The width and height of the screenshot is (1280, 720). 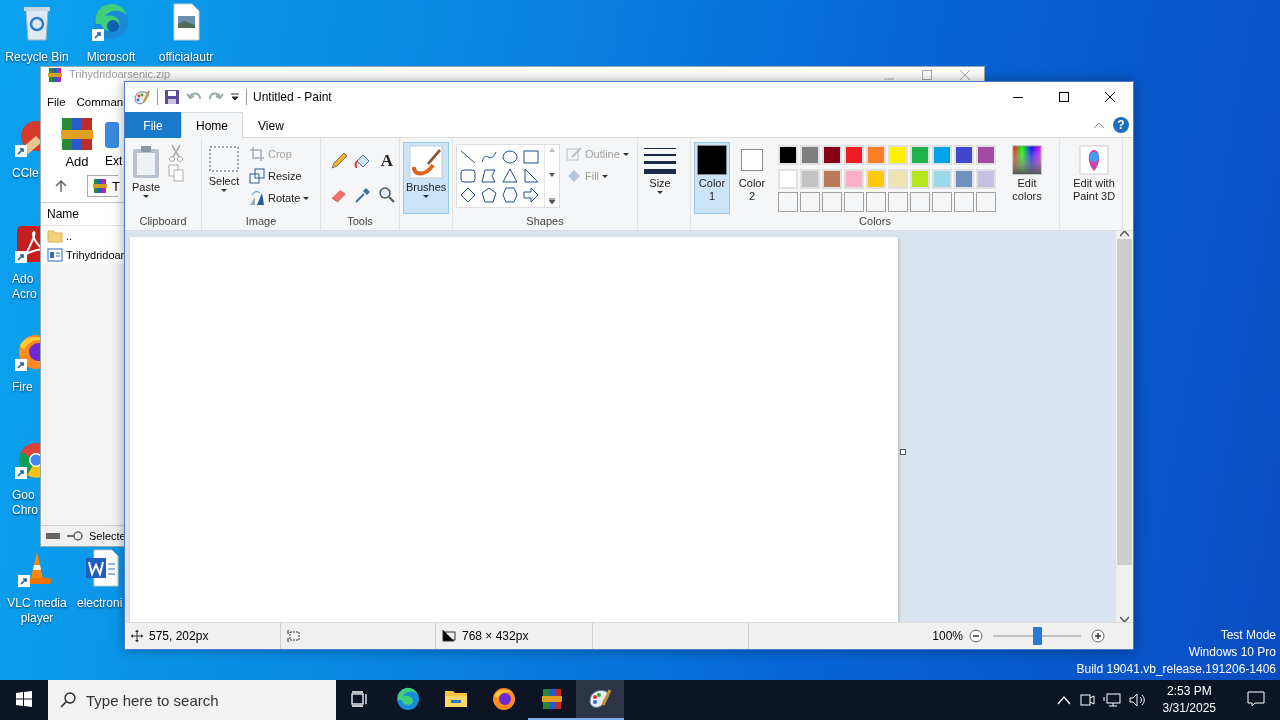 I want to click on task-view-icon, so click(x=360, y=699).